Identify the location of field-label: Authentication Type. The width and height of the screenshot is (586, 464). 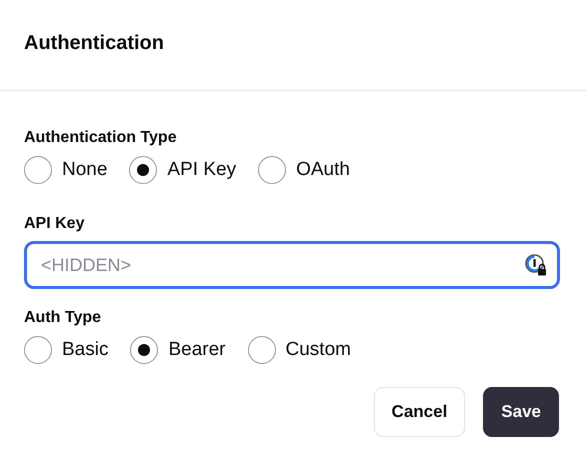
(101, 138).